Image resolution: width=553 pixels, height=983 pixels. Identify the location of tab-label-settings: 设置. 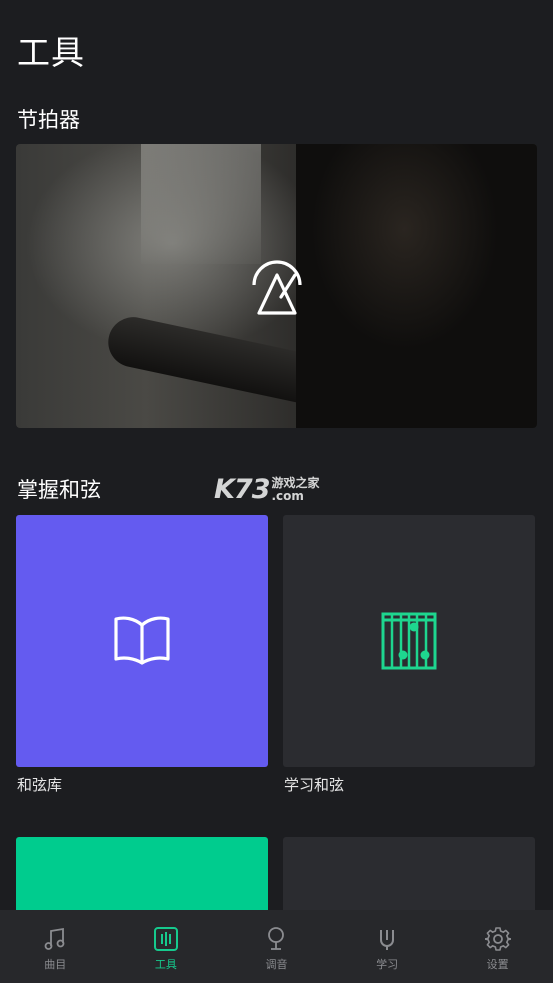
(497, 964).